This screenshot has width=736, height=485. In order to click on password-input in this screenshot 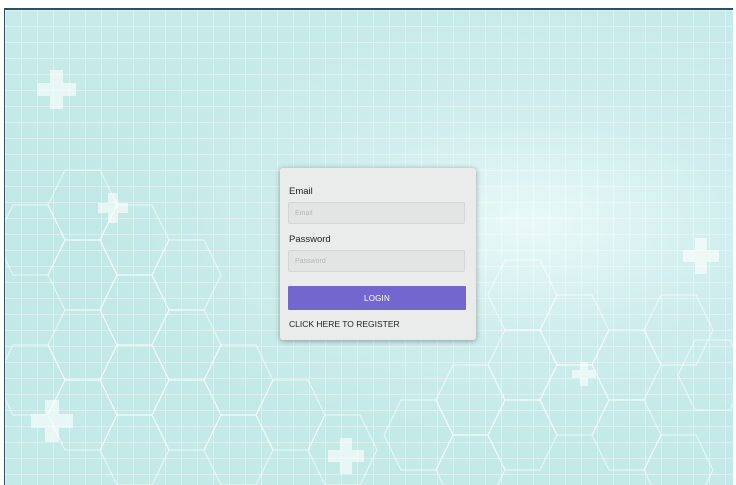, I will do `click(376, 261)`.